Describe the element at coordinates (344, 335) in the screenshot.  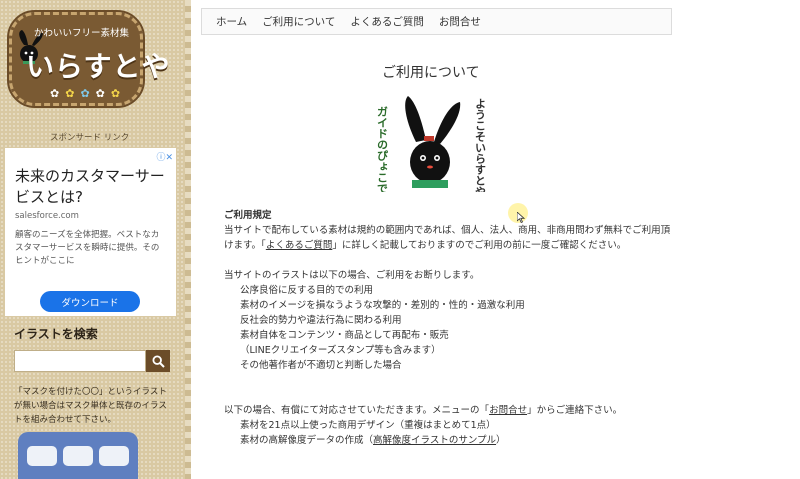
I see `list-item: 素材自体をコンテンツ・商品として再配布・販売` at that location.